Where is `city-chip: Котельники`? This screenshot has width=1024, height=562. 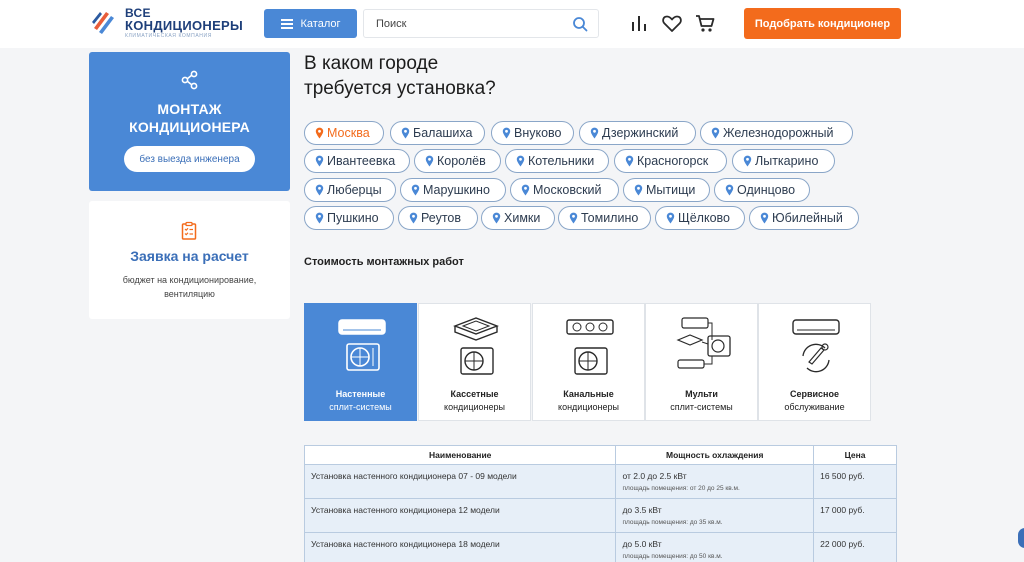
city-chip: Котельники is located at coordinates (557, 161).